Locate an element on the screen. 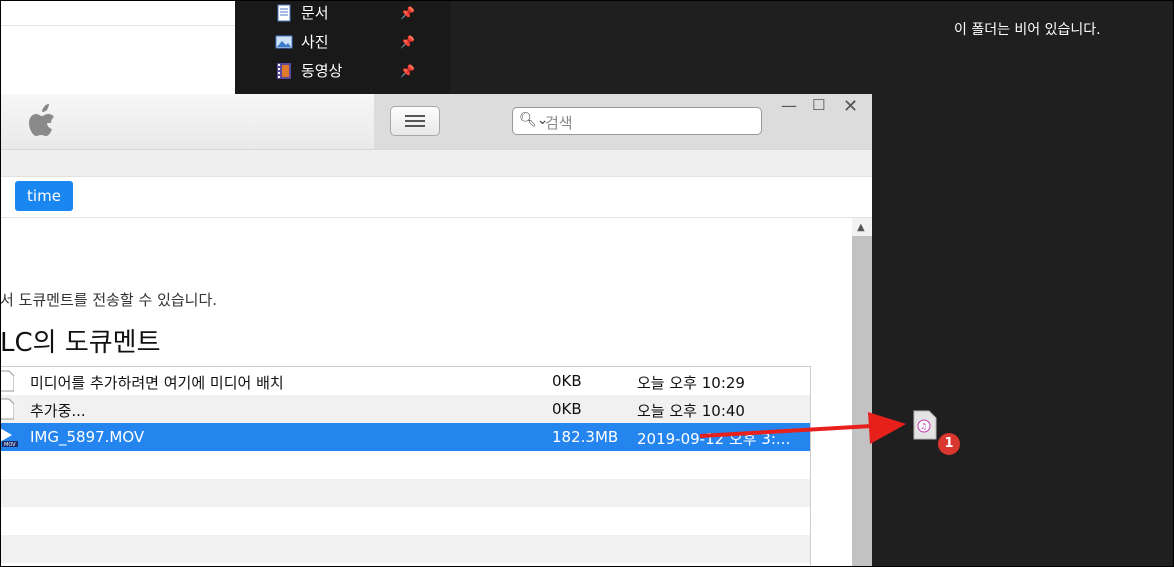 Image resolution: width=1174 pixels, height=567 pixels. nav-item-label: 사진 is located at coordinates (315, 42).